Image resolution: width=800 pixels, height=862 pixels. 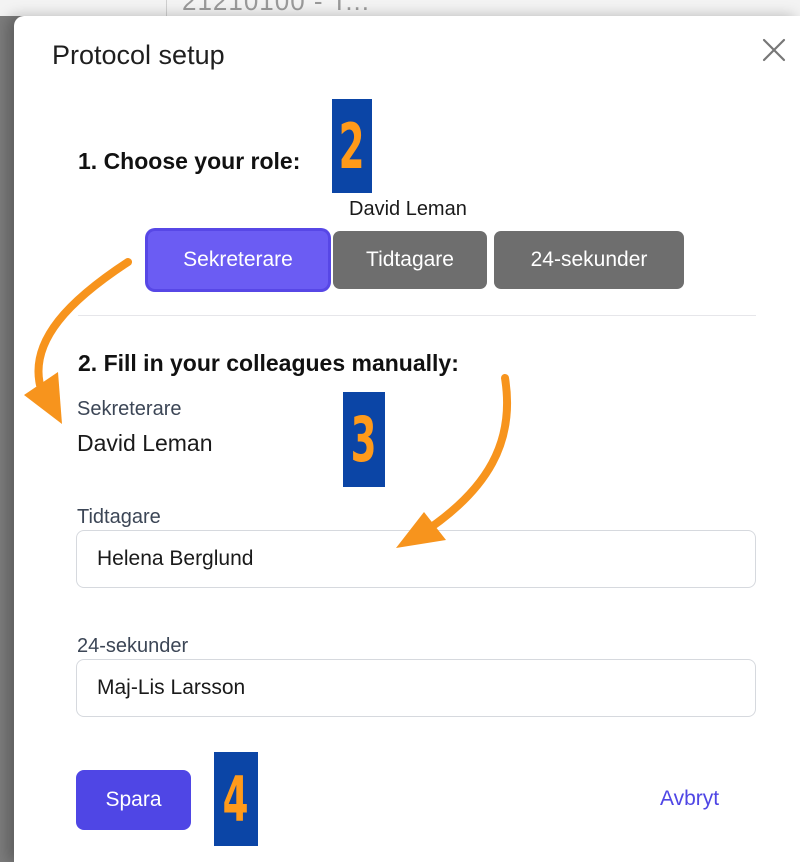 What do you see at coordinates (268, 363) in the screenshot?
I see `colleagues-heading: 2. Fill in your colleagues manually:` at bounding box center [268, 363].